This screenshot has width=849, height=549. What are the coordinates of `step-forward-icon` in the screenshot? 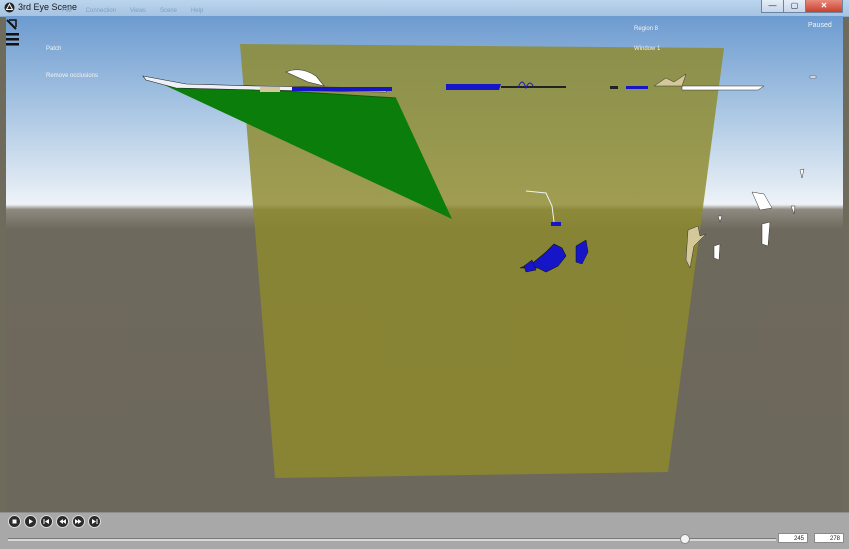 It's located at (78, 521).